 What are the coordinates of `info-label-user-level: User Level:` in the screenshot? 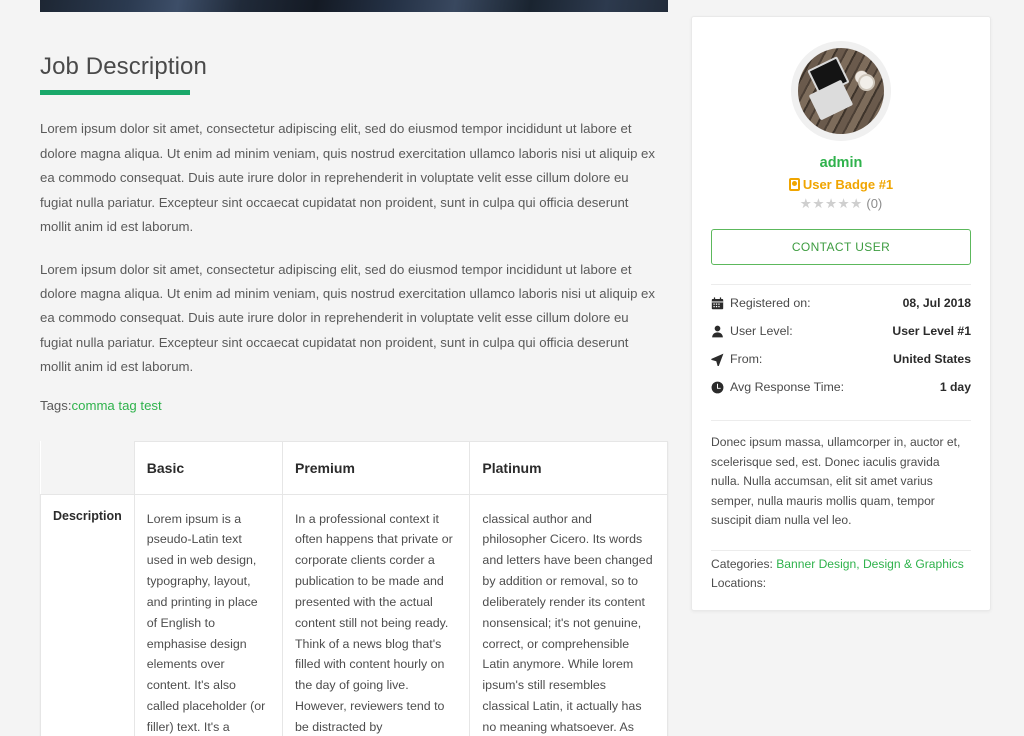 It's located at (761, 331).